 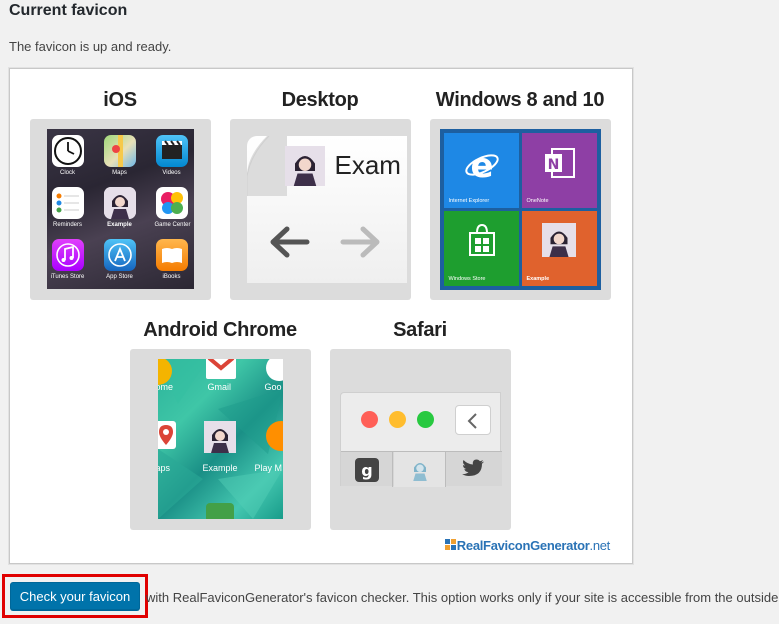 What do you see at coordinates (67, 151) in the screenshot?
I see `clock-icon` at bounding box center [67, 151].